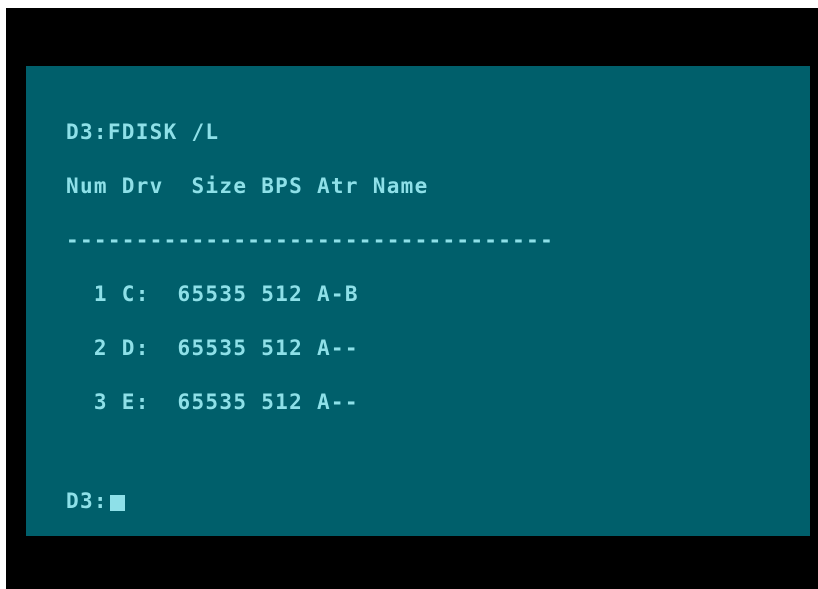 The image size is (818, 589). What do you see at coordinates (247, 186) in the screenshot?
I see `table-header: Num Drv Size BPS Atr Name` at bounding box center [247, 186].